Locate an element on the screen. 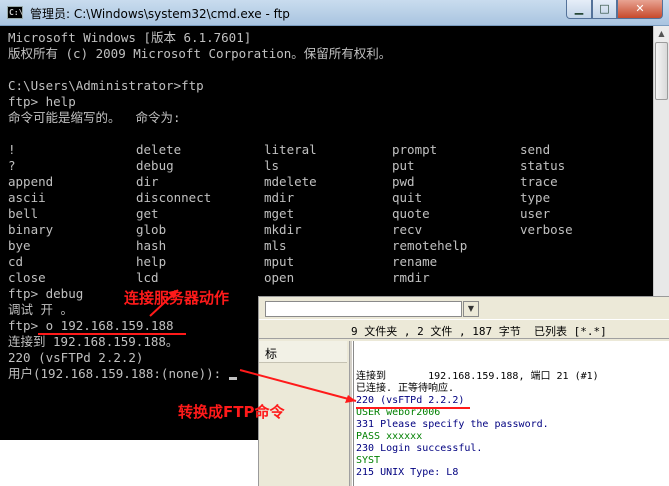 The height and width of the screenshot is (486, 669). file-status-bar: 9 文件夹 , 2 文件 , 187 字节 已列表 [*.*] is located at coordinates (464, 329).